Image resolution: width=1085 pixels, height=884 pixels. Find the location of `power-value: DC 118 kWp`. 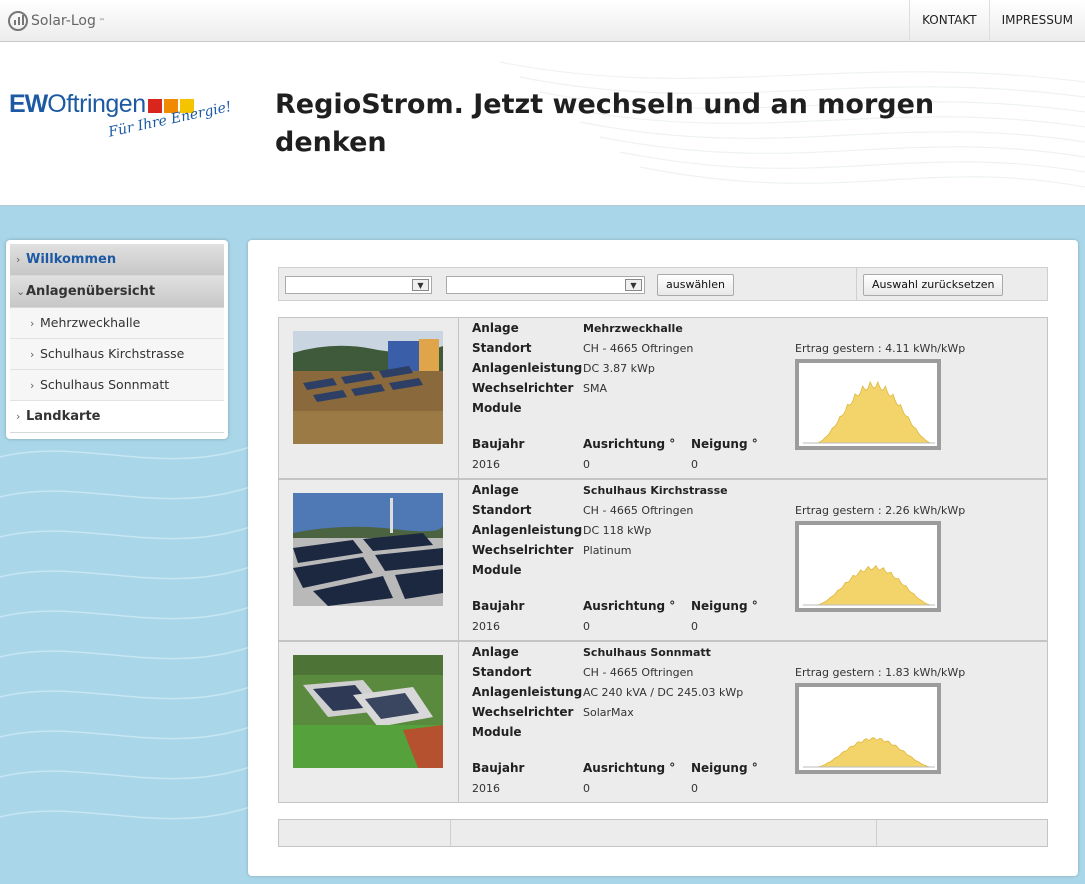

power-value: DC 118 kWp is located at coordinates (617, 530).